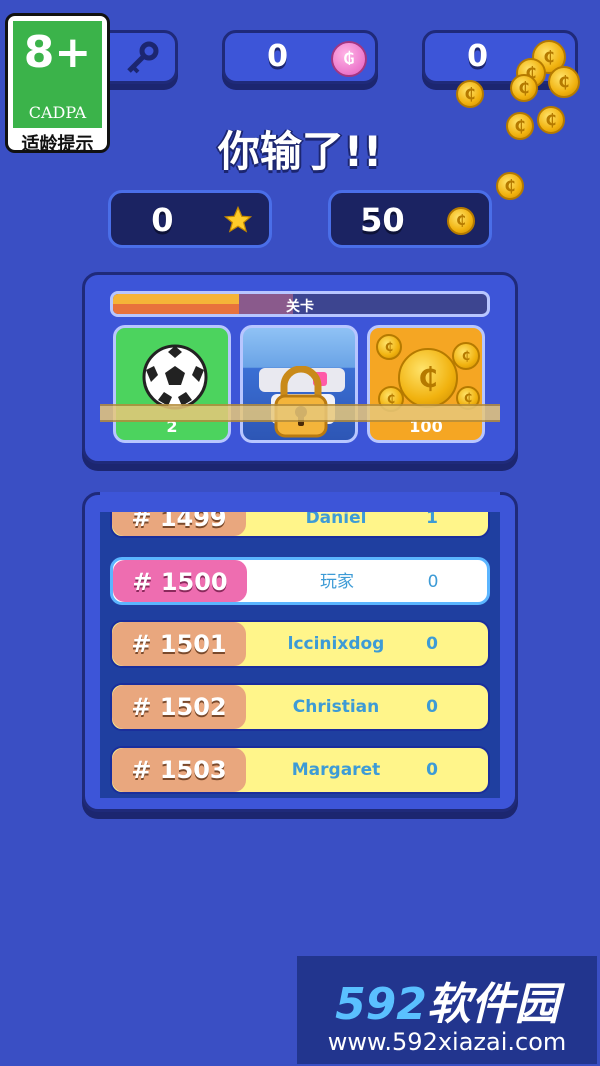 The width and height of the screenshot is (600, 1066). Describe the element at coordinates (428, 378) in the screenshot. I see `coin-pile-icon: ₵` at that location.